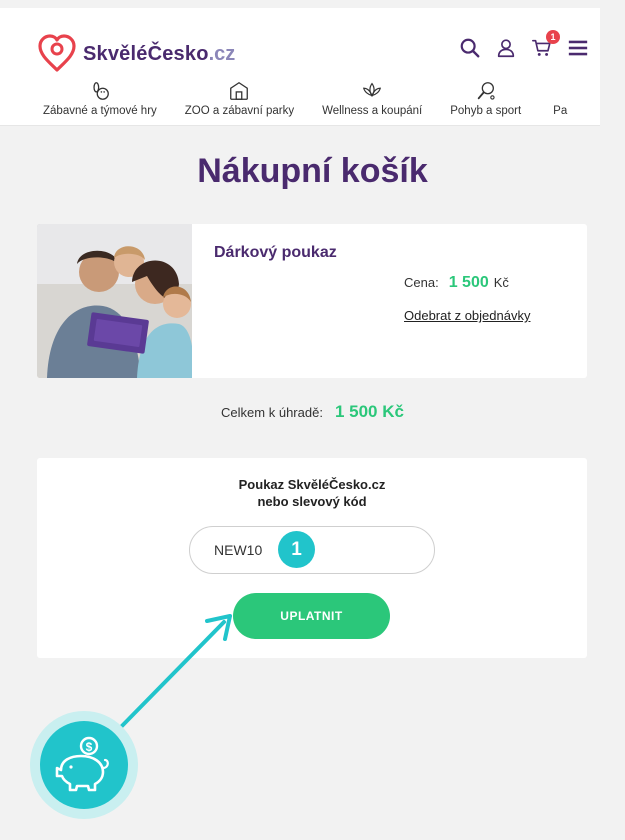 This screenshot has width=625, height=840. What do you see at coordinates (421, 282) in the screenshot?
I see `price-label: Cena:` at bounding box center [421, 282].